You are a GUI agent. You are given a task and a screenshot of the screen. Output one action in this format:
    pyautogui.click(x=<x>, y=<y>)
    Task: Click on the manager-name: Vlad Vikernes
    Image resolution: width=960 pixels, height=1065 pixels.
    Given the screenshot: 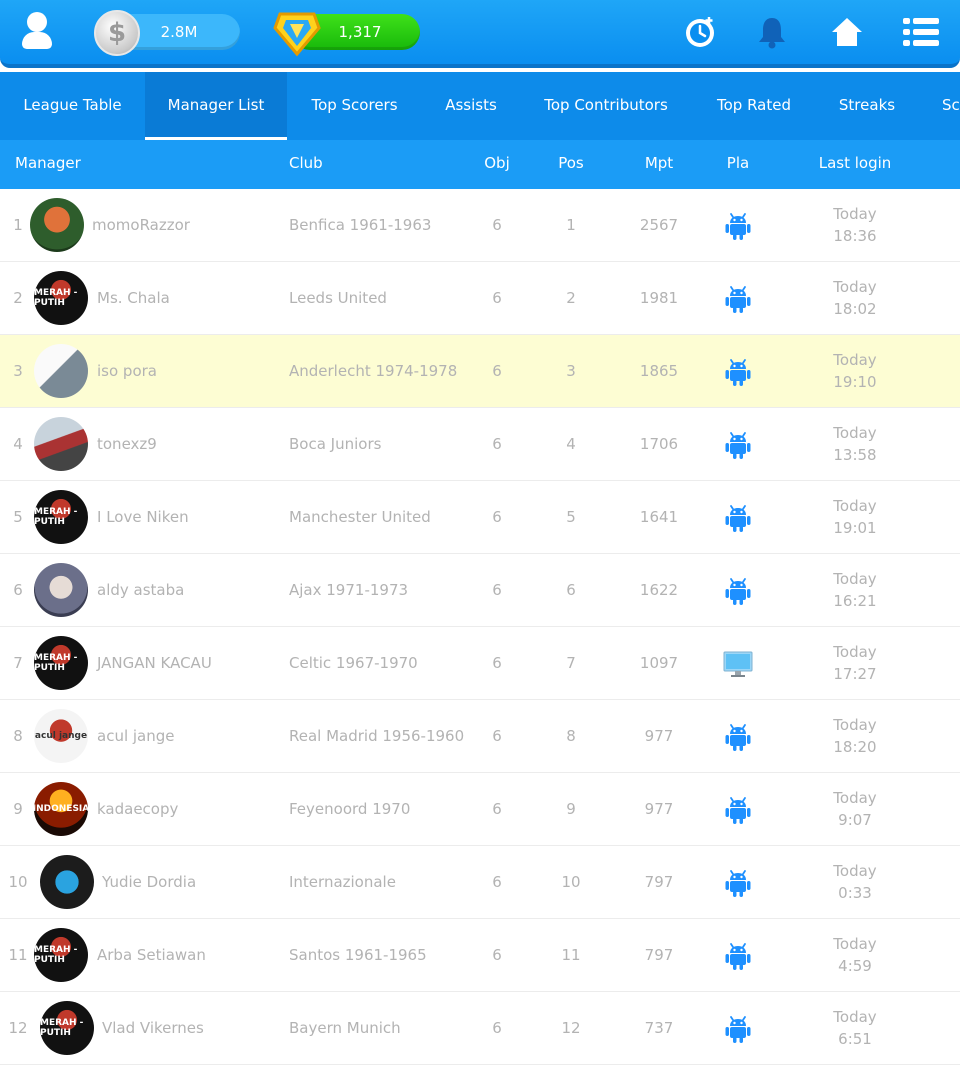 What is the action you would take?
    pyautogui.click(x=153, y=1028)
    